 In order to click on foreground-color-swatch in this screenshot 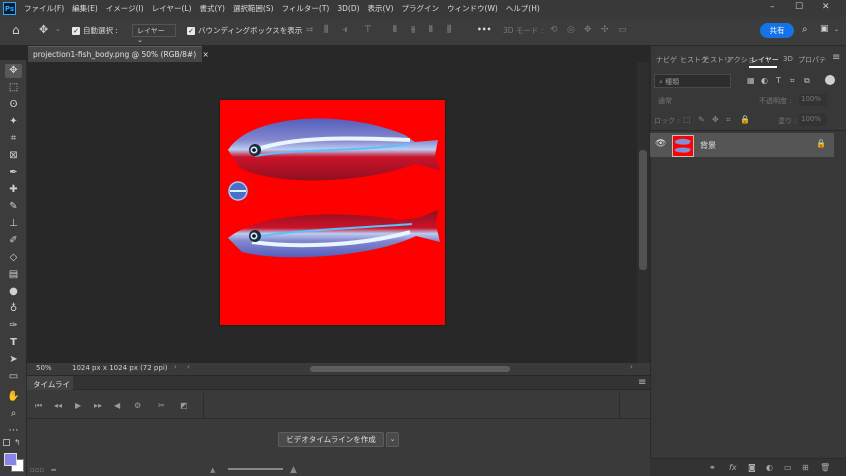, I will do `click(10, 459)`.